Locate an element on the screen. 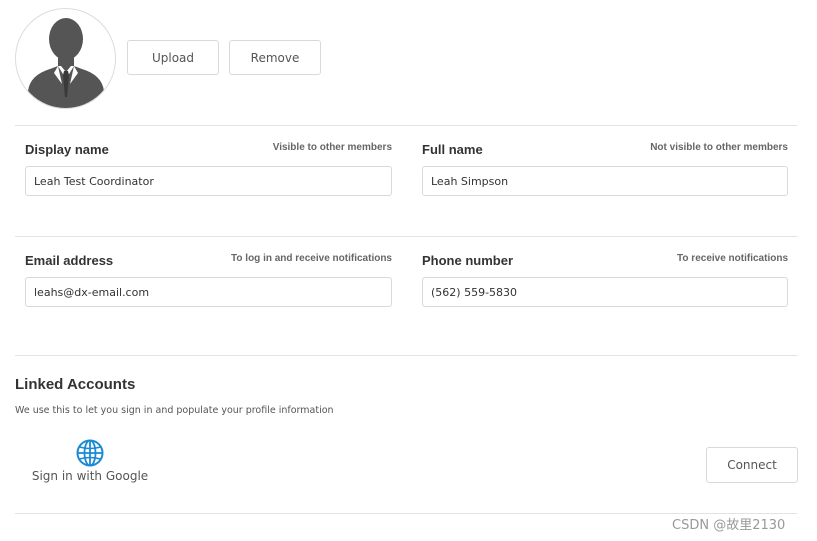 Image resolution: width=817 pixels, height=541 pixels. globe-icon is located at coordinates (90, 453).